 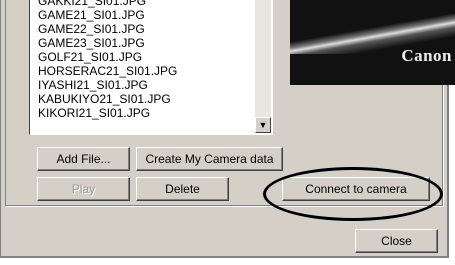 What do you see at coordinates (145, 57) in the screenshot?
I see `file-list-item: GOLF21_SI01.JPG` at bounding box center [145, 57].